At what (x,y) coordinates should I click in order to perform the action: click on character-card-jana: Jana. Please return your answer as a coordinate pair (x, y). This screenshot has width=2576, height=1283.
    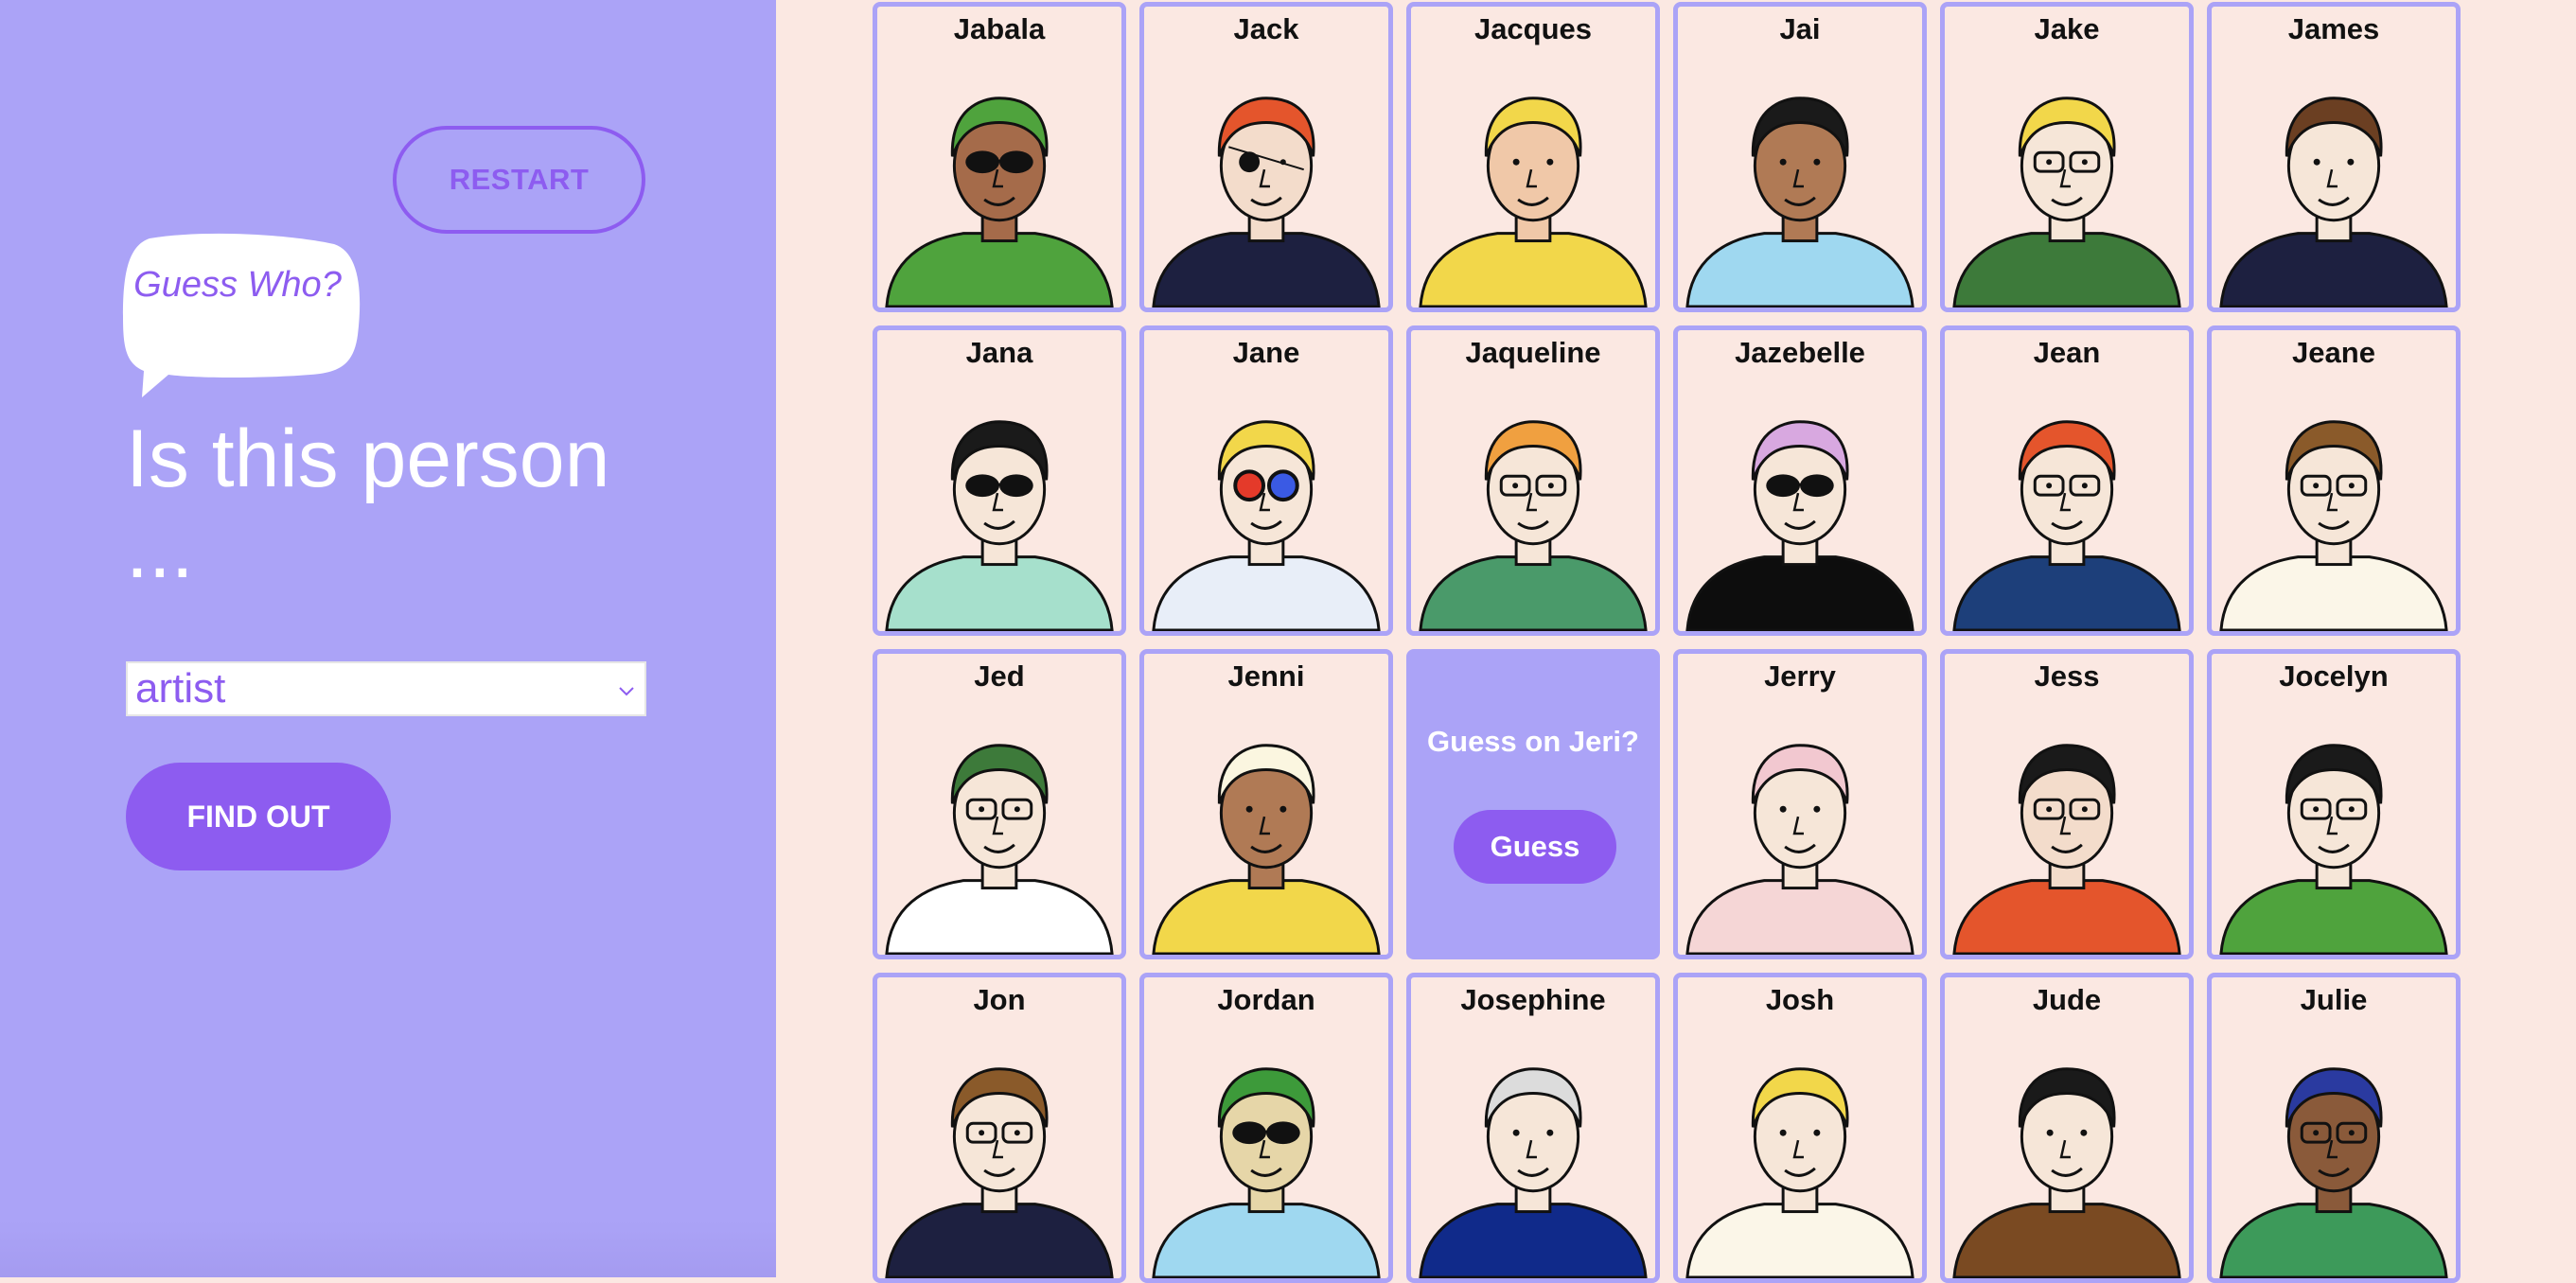
    Looking at the image, I should click on (999, 481).